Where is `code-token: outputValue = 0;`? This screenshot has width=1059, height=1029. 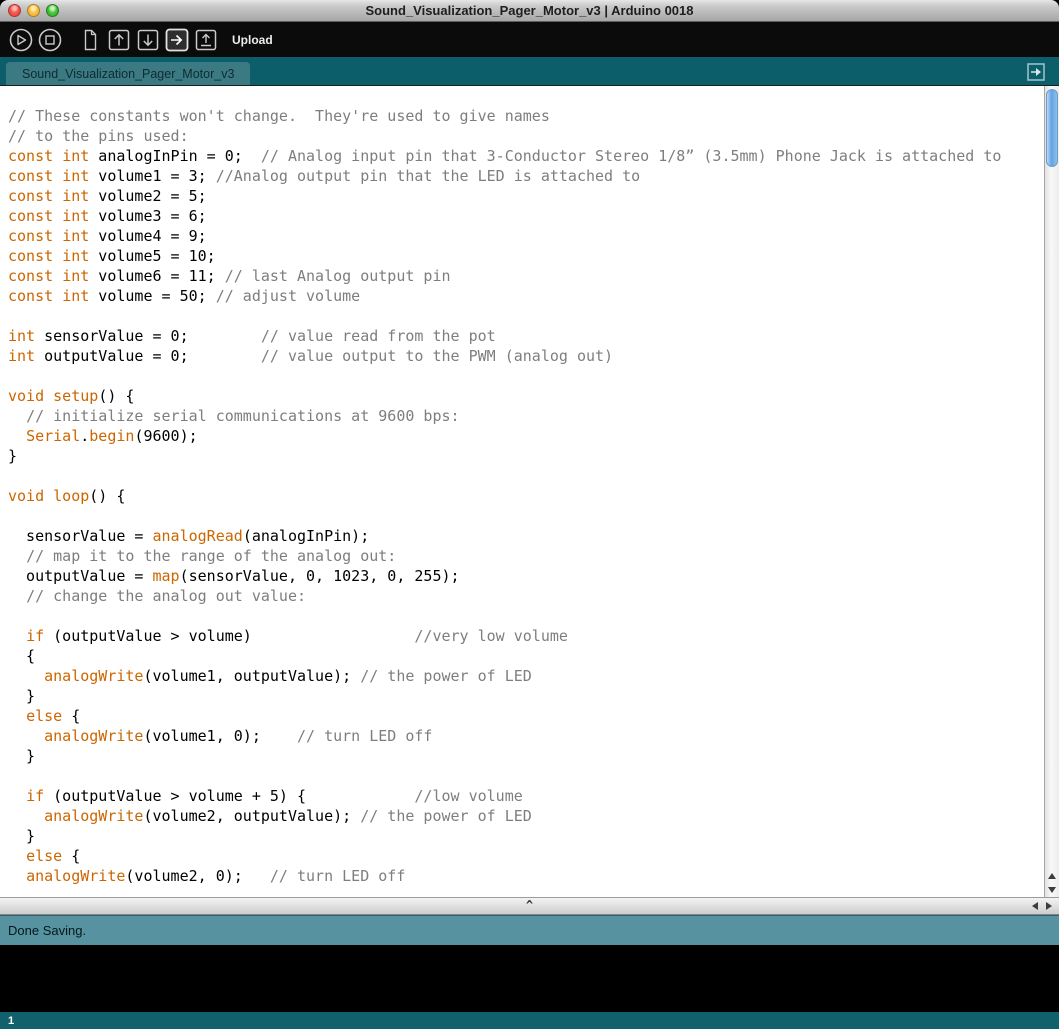
code-token: outputValue = 0; is located at coordinates (148, 356).